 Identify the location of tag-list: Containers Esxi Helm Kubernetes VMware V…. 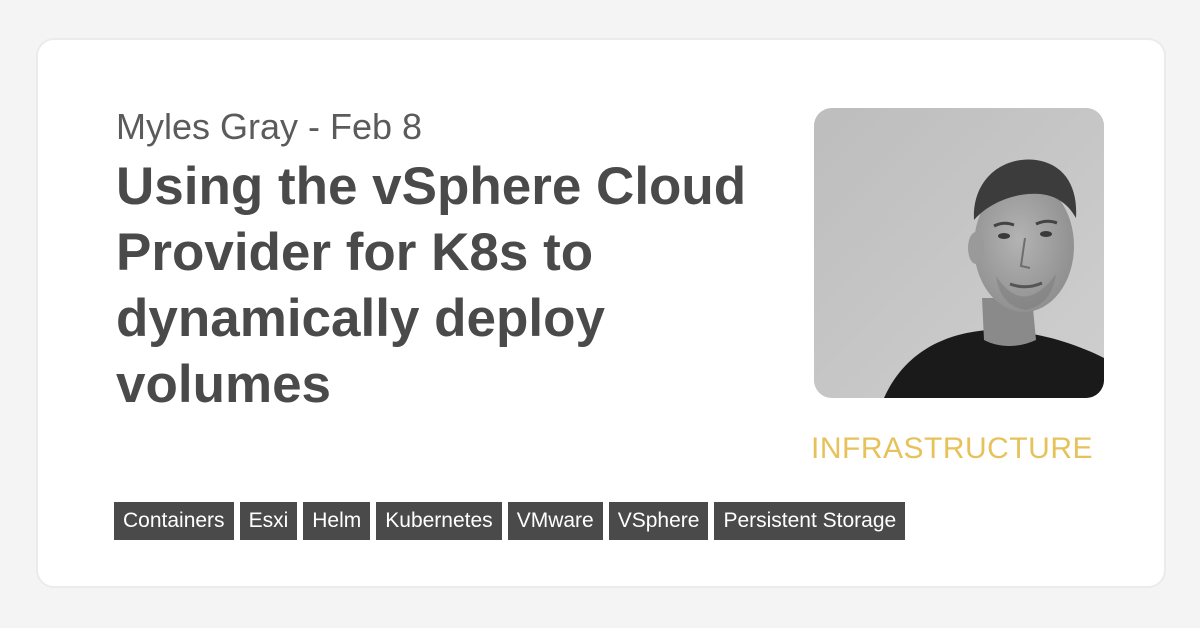
(510, 521).